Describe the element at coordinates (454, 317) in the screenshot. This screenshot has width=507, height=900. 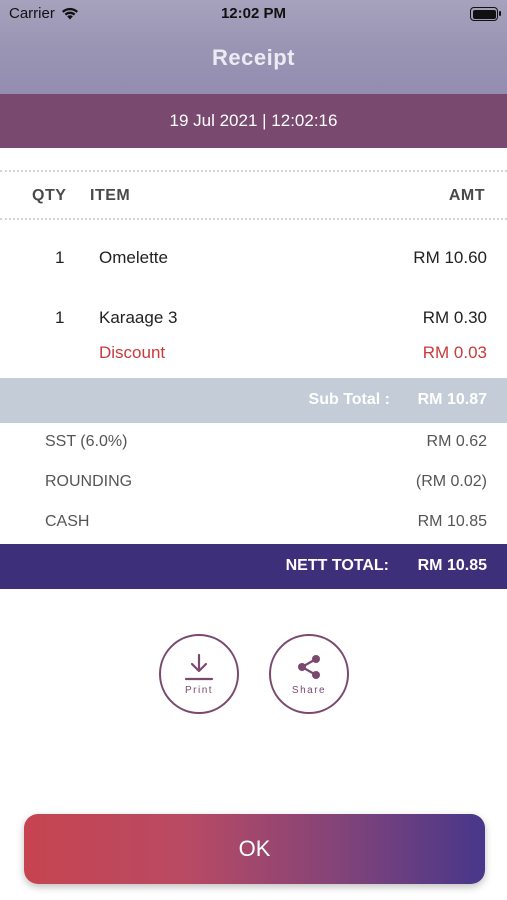
I see `item-amount: RM 0.30` at that location.